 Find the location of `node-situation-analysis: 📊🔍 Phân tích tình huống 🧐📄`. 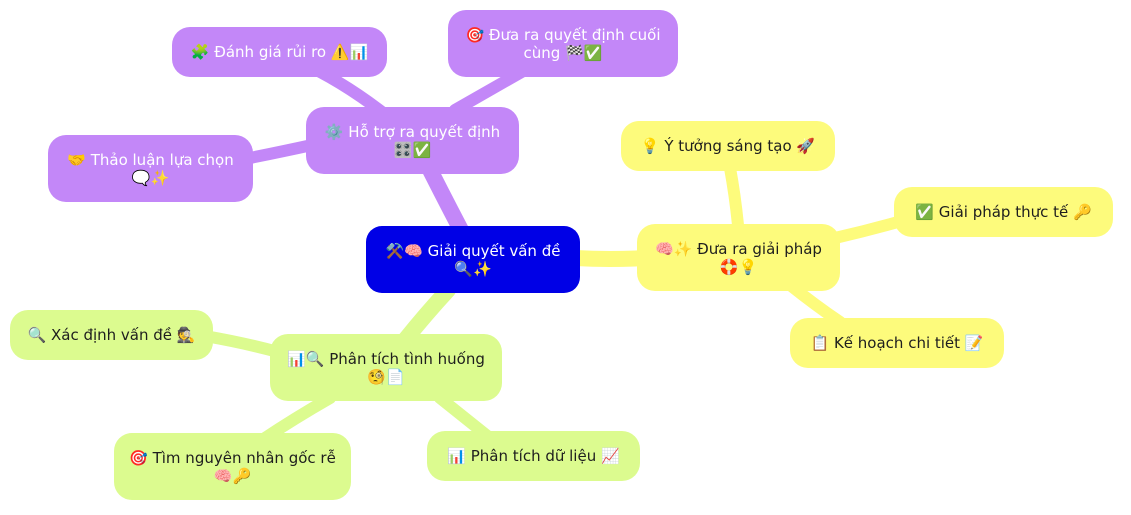

node-situation-analysis: 📊🔍 Phân tích tình huống 🧐📄 is located at coordinates (386, 367).